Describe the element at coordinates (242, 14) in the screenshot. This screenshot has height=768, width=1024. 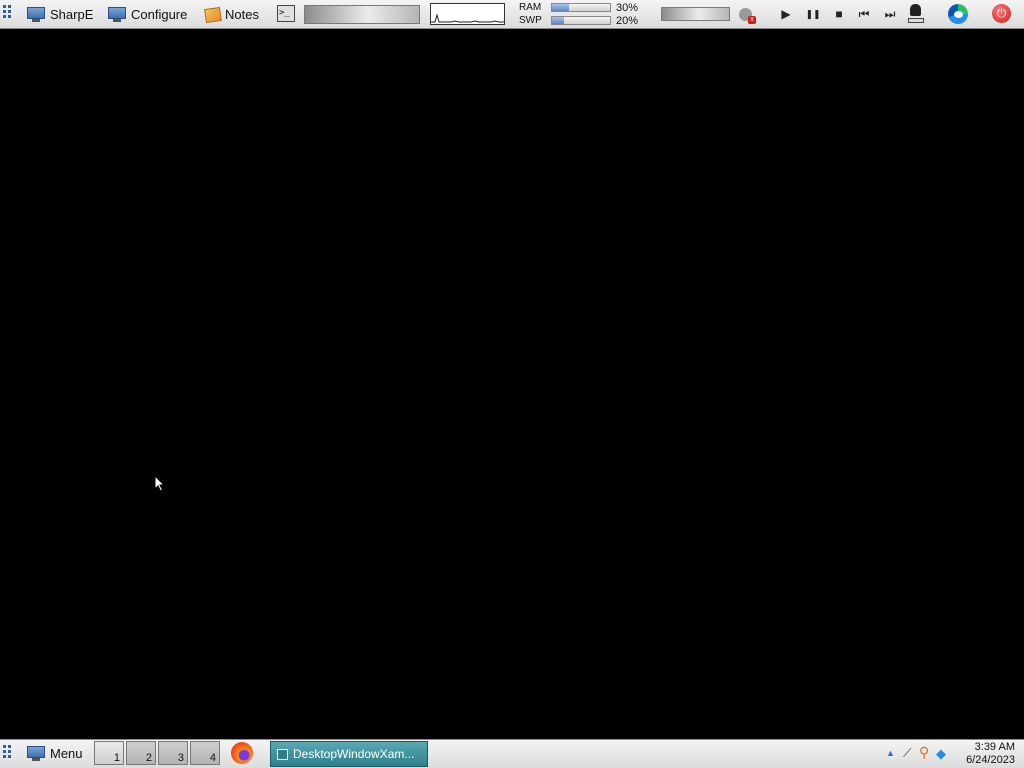
I see `notes-label: Notes` at that location.